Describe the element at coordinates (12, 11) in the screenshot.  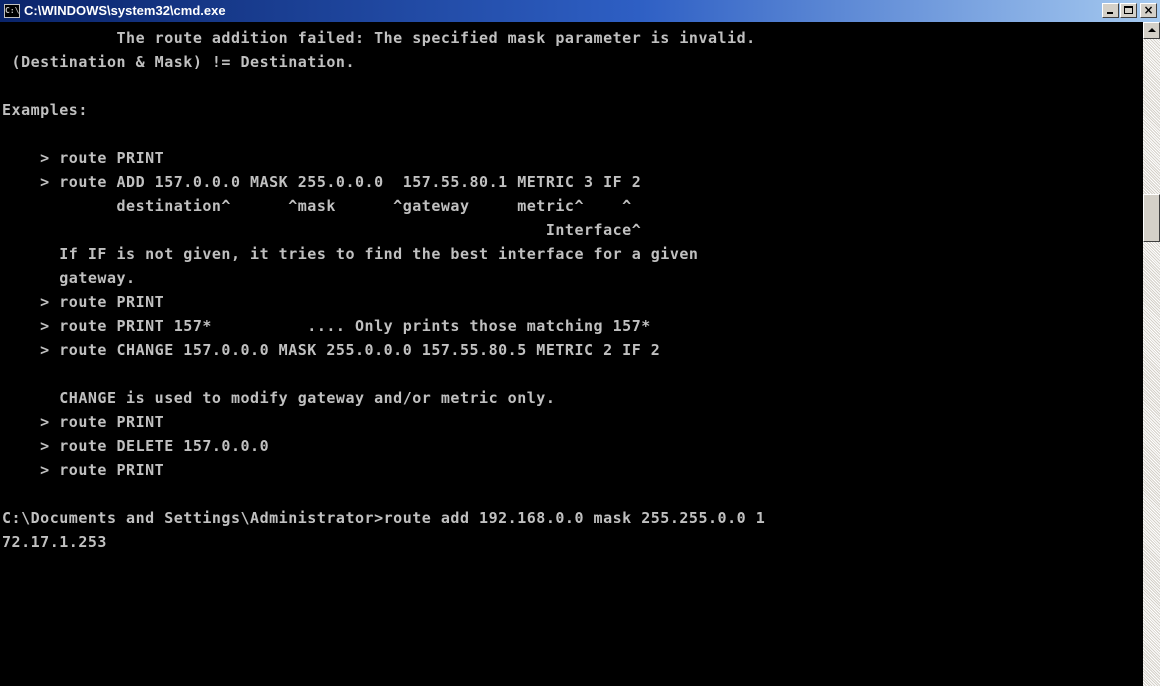
I see `cmd-icon: C:\` at that location.